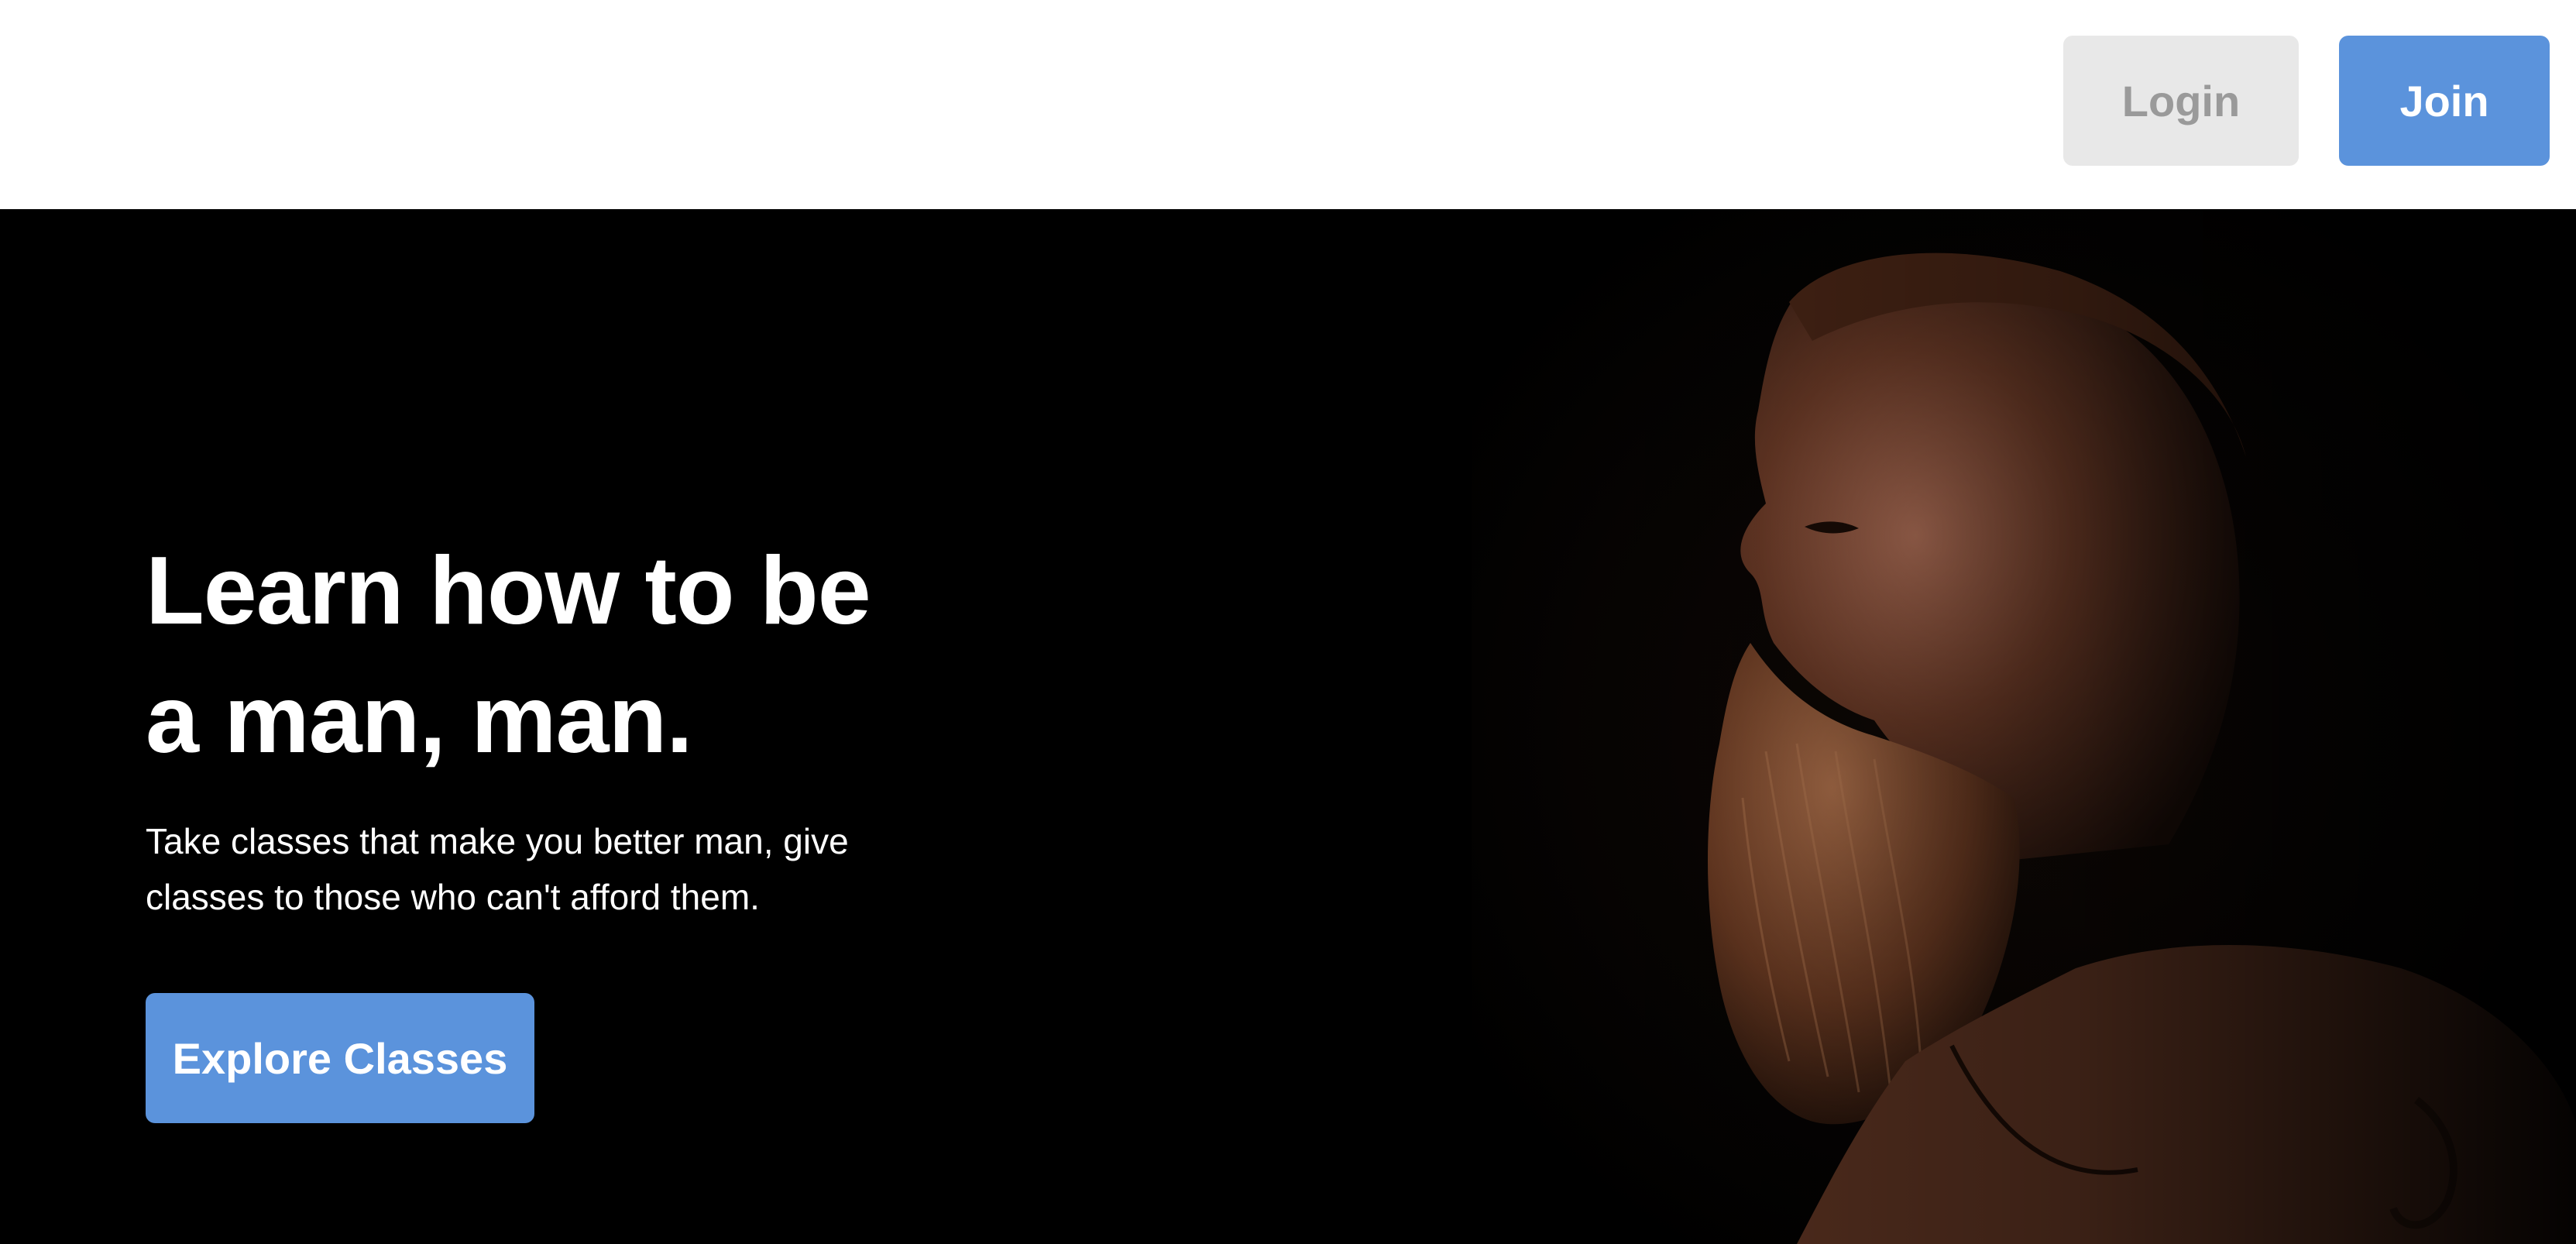 This screenshot has width=2576, height=1244. What do you see at coordinates (2181, 101) in the screenshot?
I see `login-button: Login` at bounding box center [2181, 101].